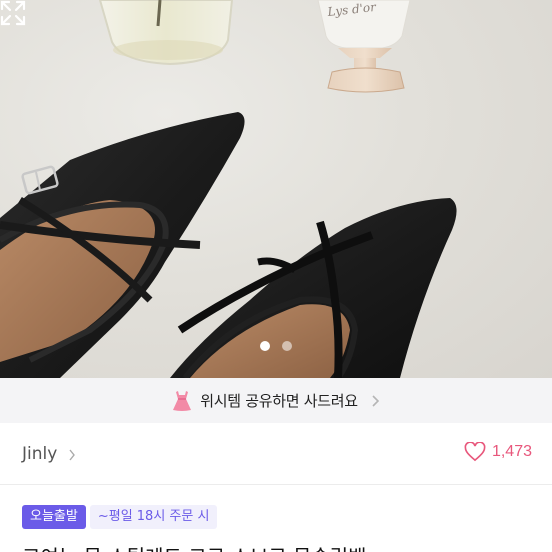 The image size is (552, 552). I want to click on perfume-bottle: Lys d'or, so click(364, 46).